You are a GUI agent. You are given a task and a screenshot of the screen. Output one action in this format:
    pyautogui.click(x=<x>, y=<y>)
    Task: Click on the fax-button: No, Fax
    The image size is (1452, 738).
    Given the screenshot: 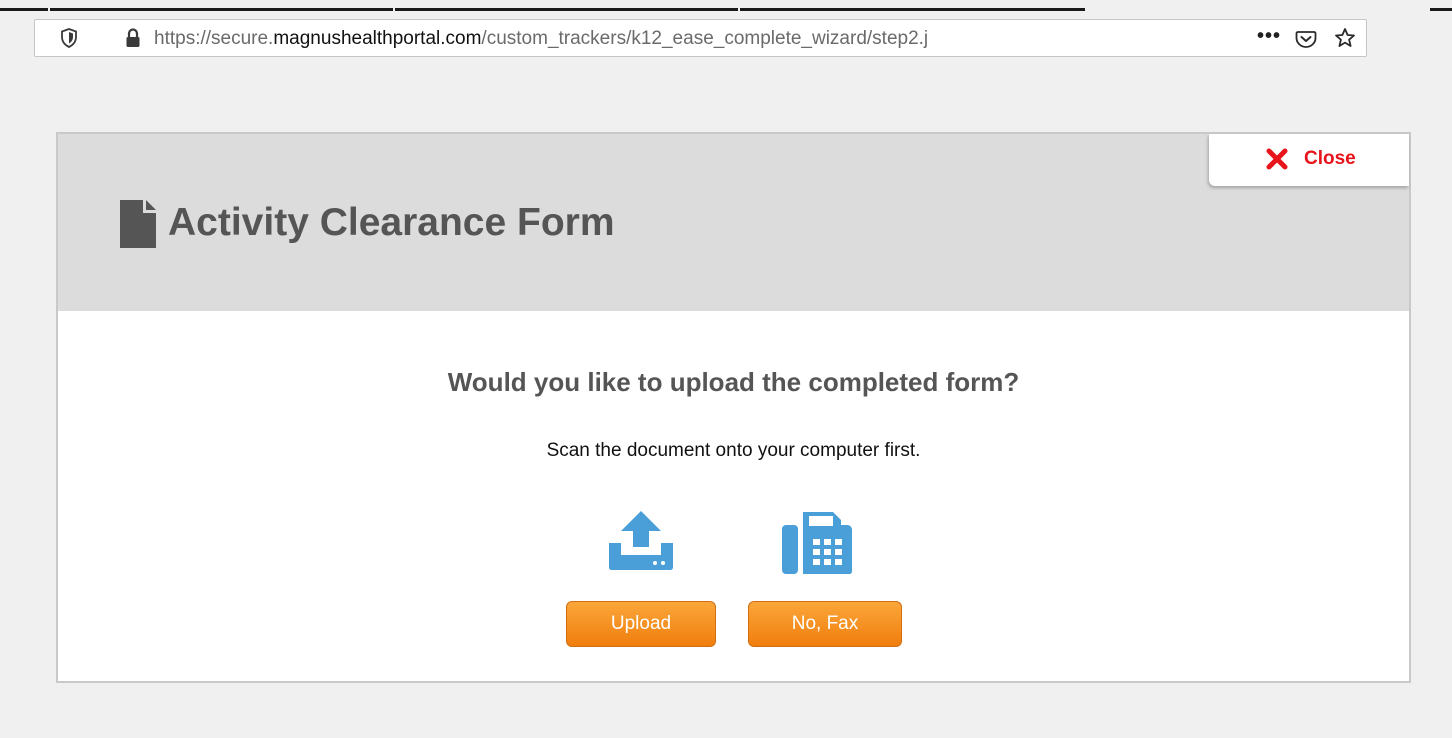 What is the action you would take?
    pyautogui.click(x=825, y=624)
    